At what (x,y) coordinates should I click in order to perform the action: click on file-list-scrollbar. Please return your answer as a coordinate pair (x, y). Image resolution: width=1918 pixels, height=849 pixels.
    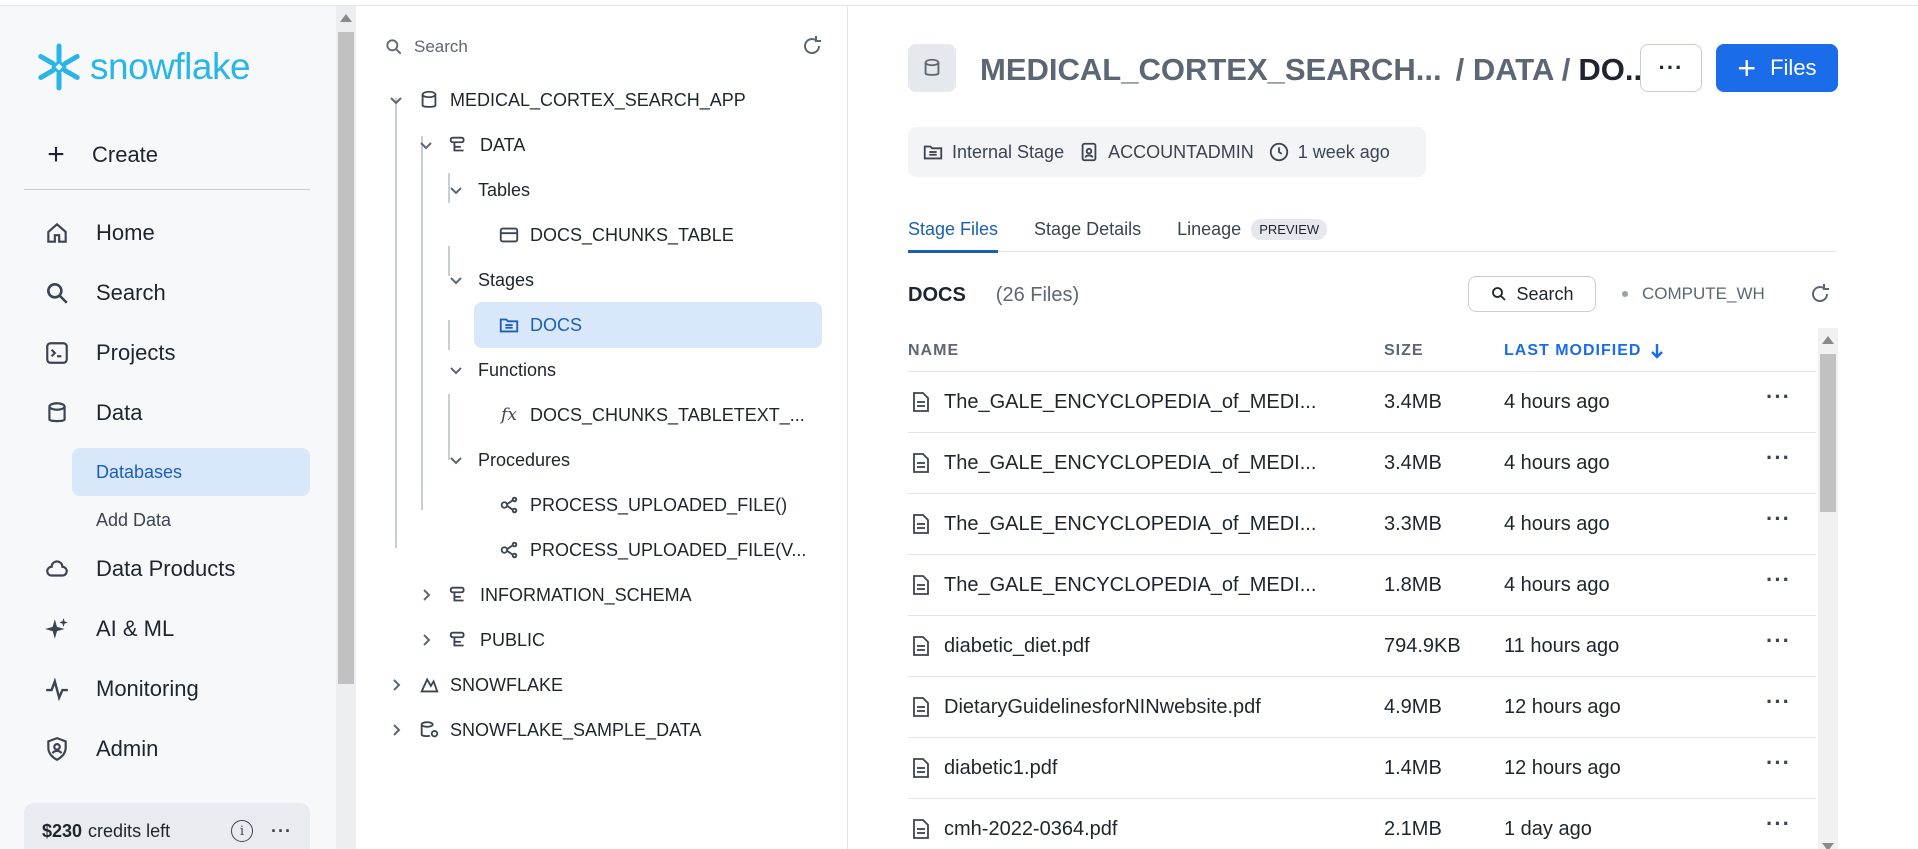
    Looking at the image, I should click on (1828, 588).